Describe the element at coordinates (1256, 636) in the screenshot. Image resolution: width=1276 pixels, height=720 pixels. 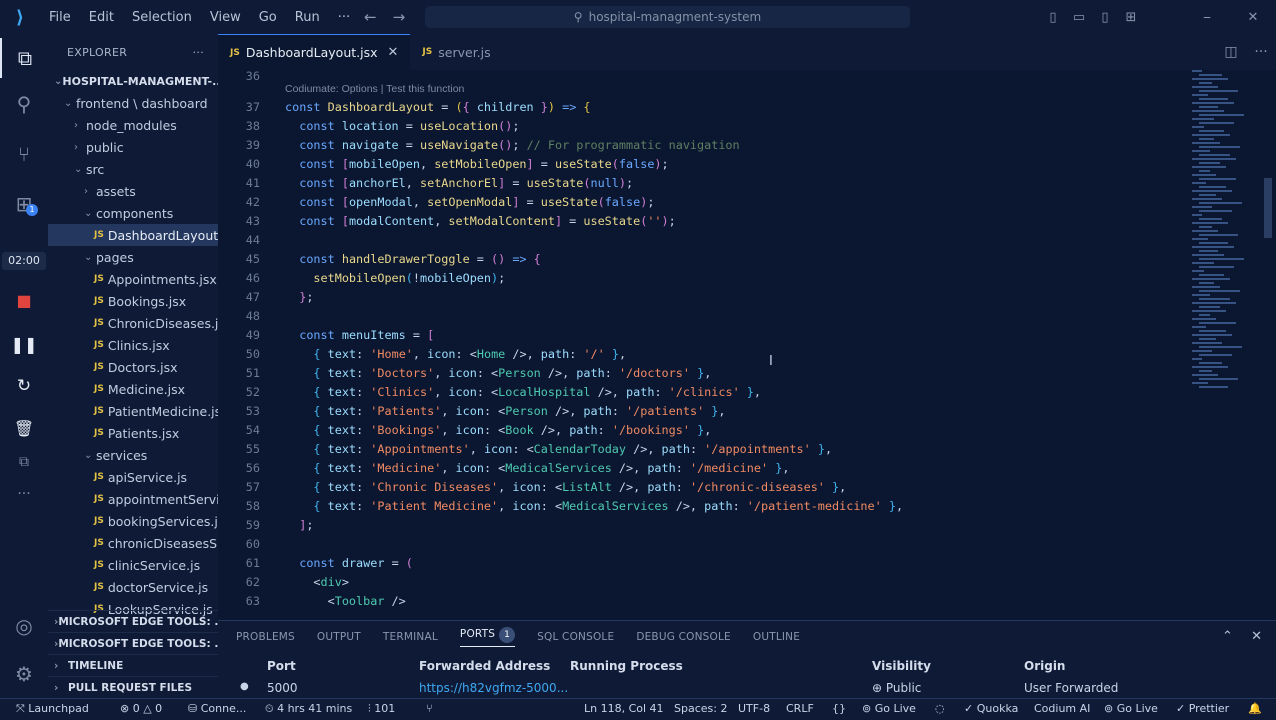
I see `close-panel-icon: ✕` at that location.